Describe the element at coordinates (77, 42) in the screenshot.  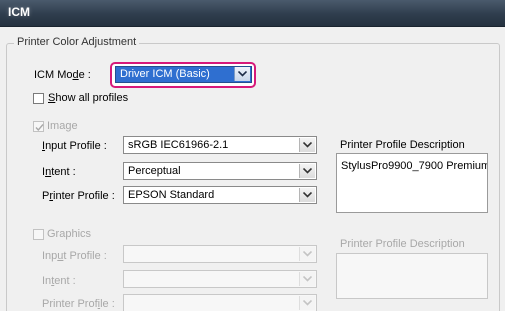
I see `group-label: Printer Color Adjustment` at that location.